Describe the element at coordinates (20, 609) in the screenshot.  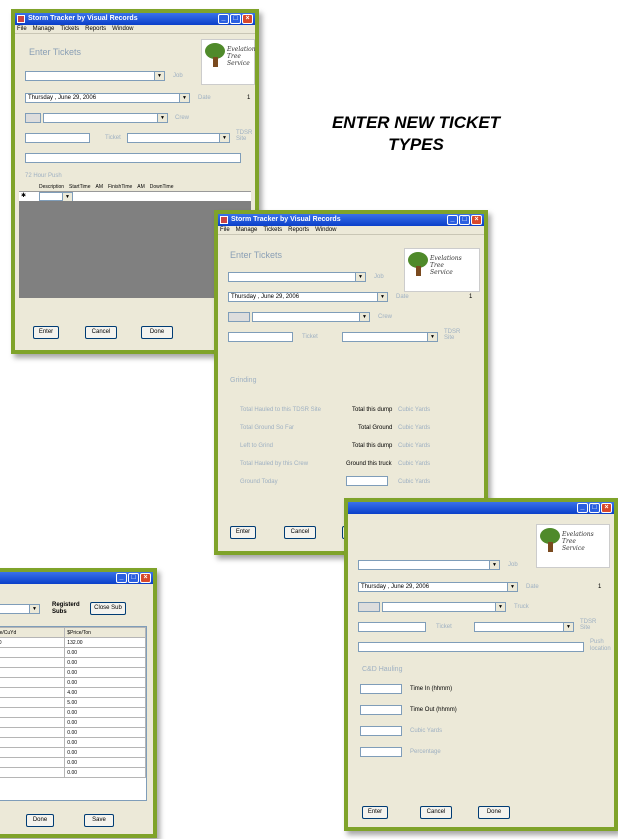
I see `sub-select` at that location.